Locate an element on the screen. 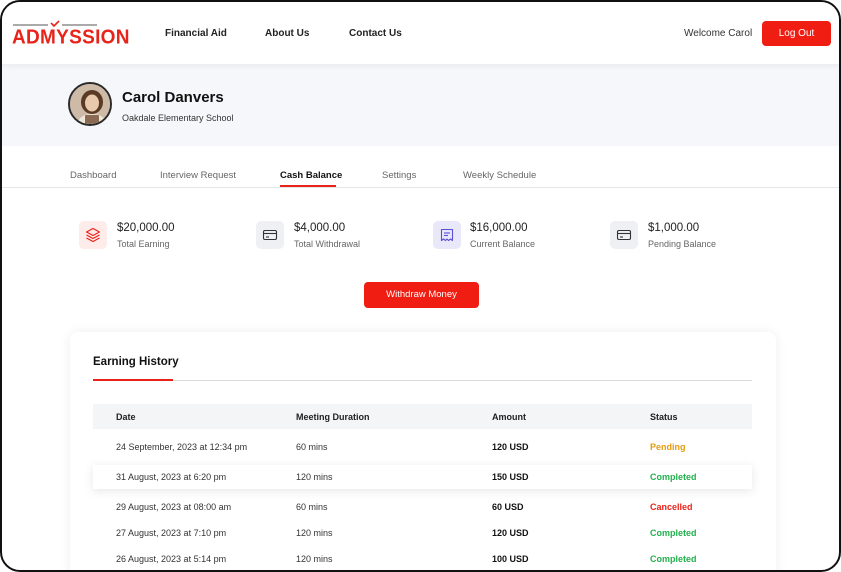  current-balance-value: $16,000.00 is located at coordinates (499, 228).